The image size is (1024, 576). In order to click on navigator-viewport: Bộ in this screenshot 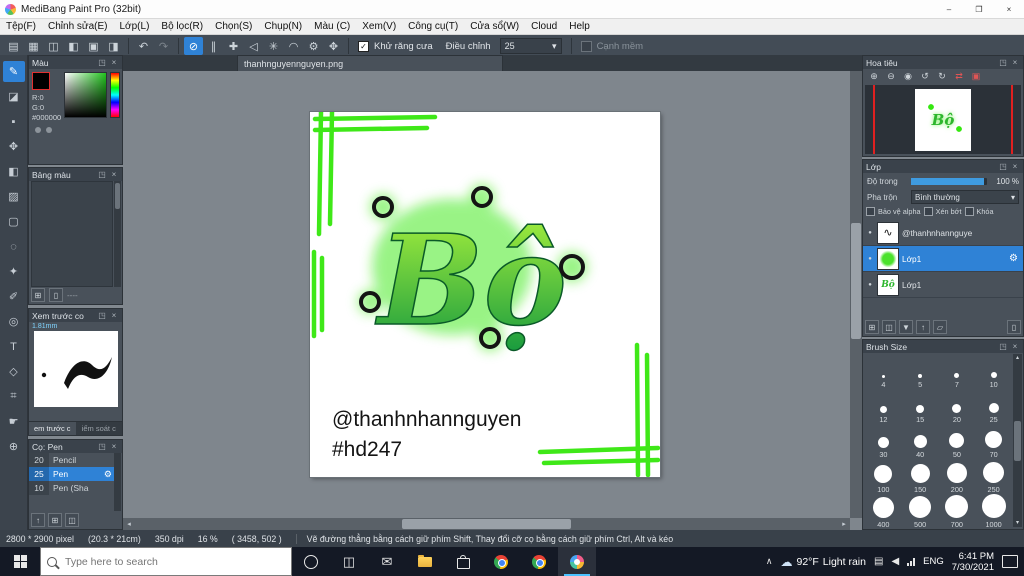, I will do `click(943, 119)`.